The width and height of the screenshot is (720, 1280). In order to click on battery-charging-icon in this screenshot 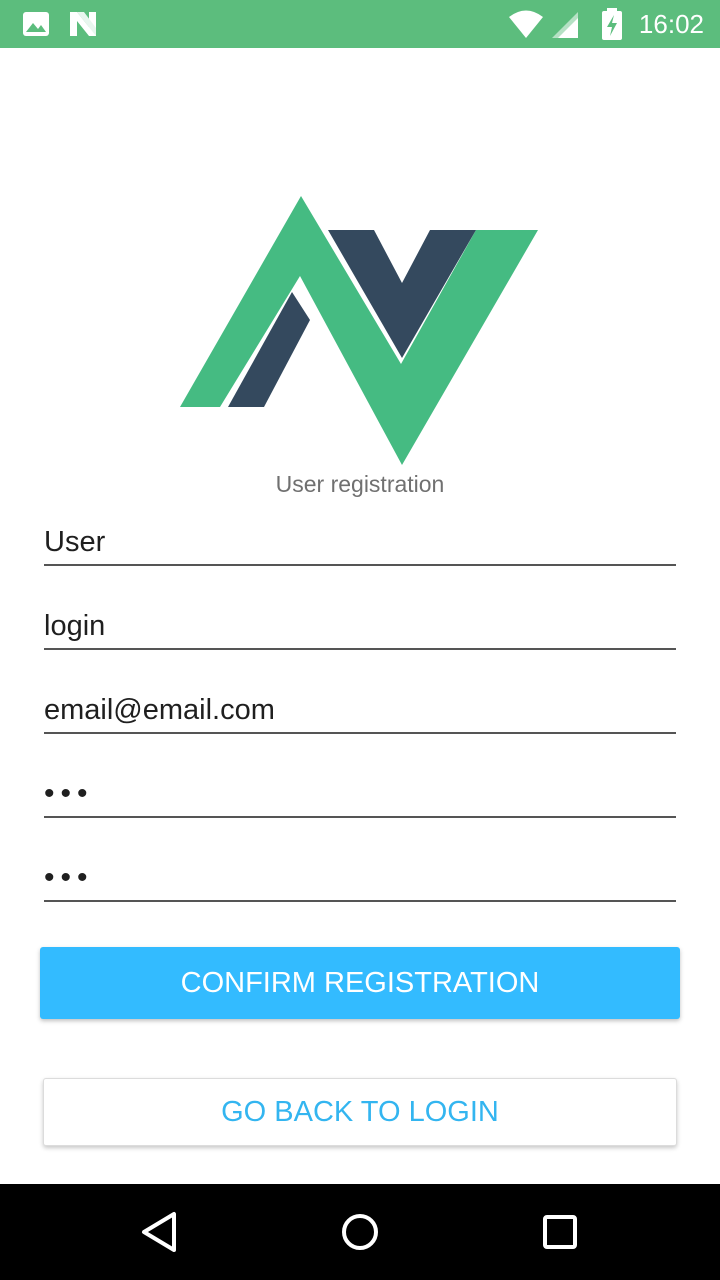, I will do `click(612, 26)`.